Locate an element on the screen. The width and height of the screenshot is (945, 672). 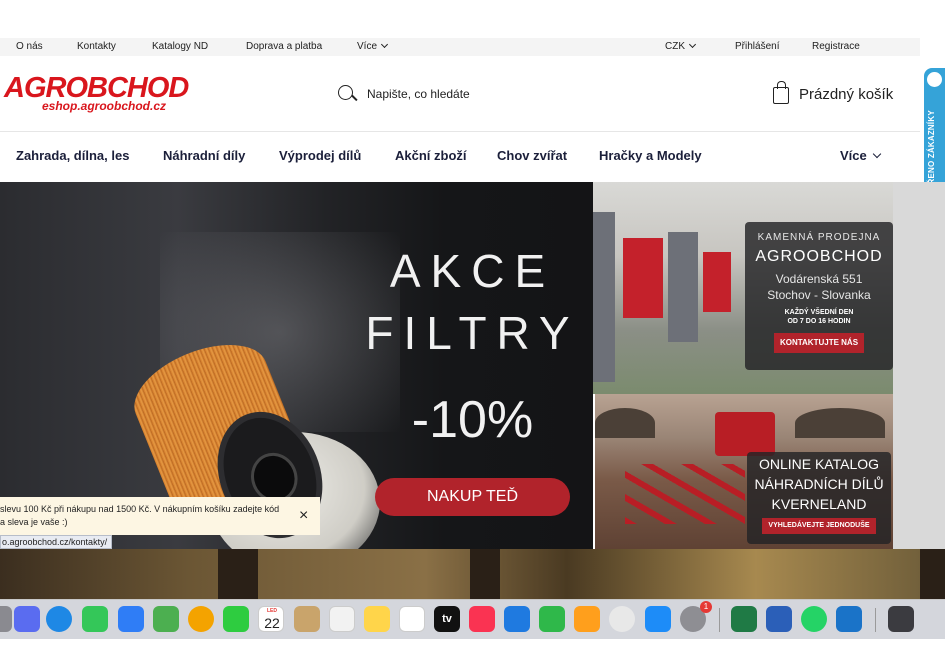
hero-line-1: AKCE is located at coordinates (472, 271).